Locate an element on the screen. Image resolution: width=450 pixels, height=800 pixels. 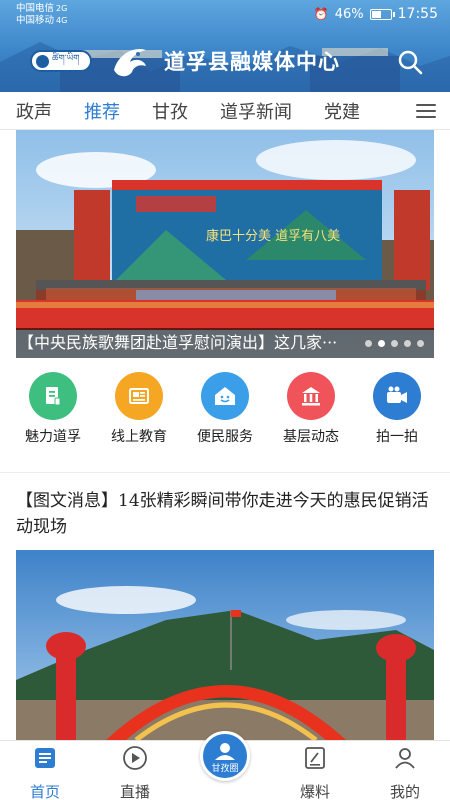
article-title: 【图文消息】14张精彩瞬间带你走进今天的惠民促销活动现场 is located at coordinates (226, 514).